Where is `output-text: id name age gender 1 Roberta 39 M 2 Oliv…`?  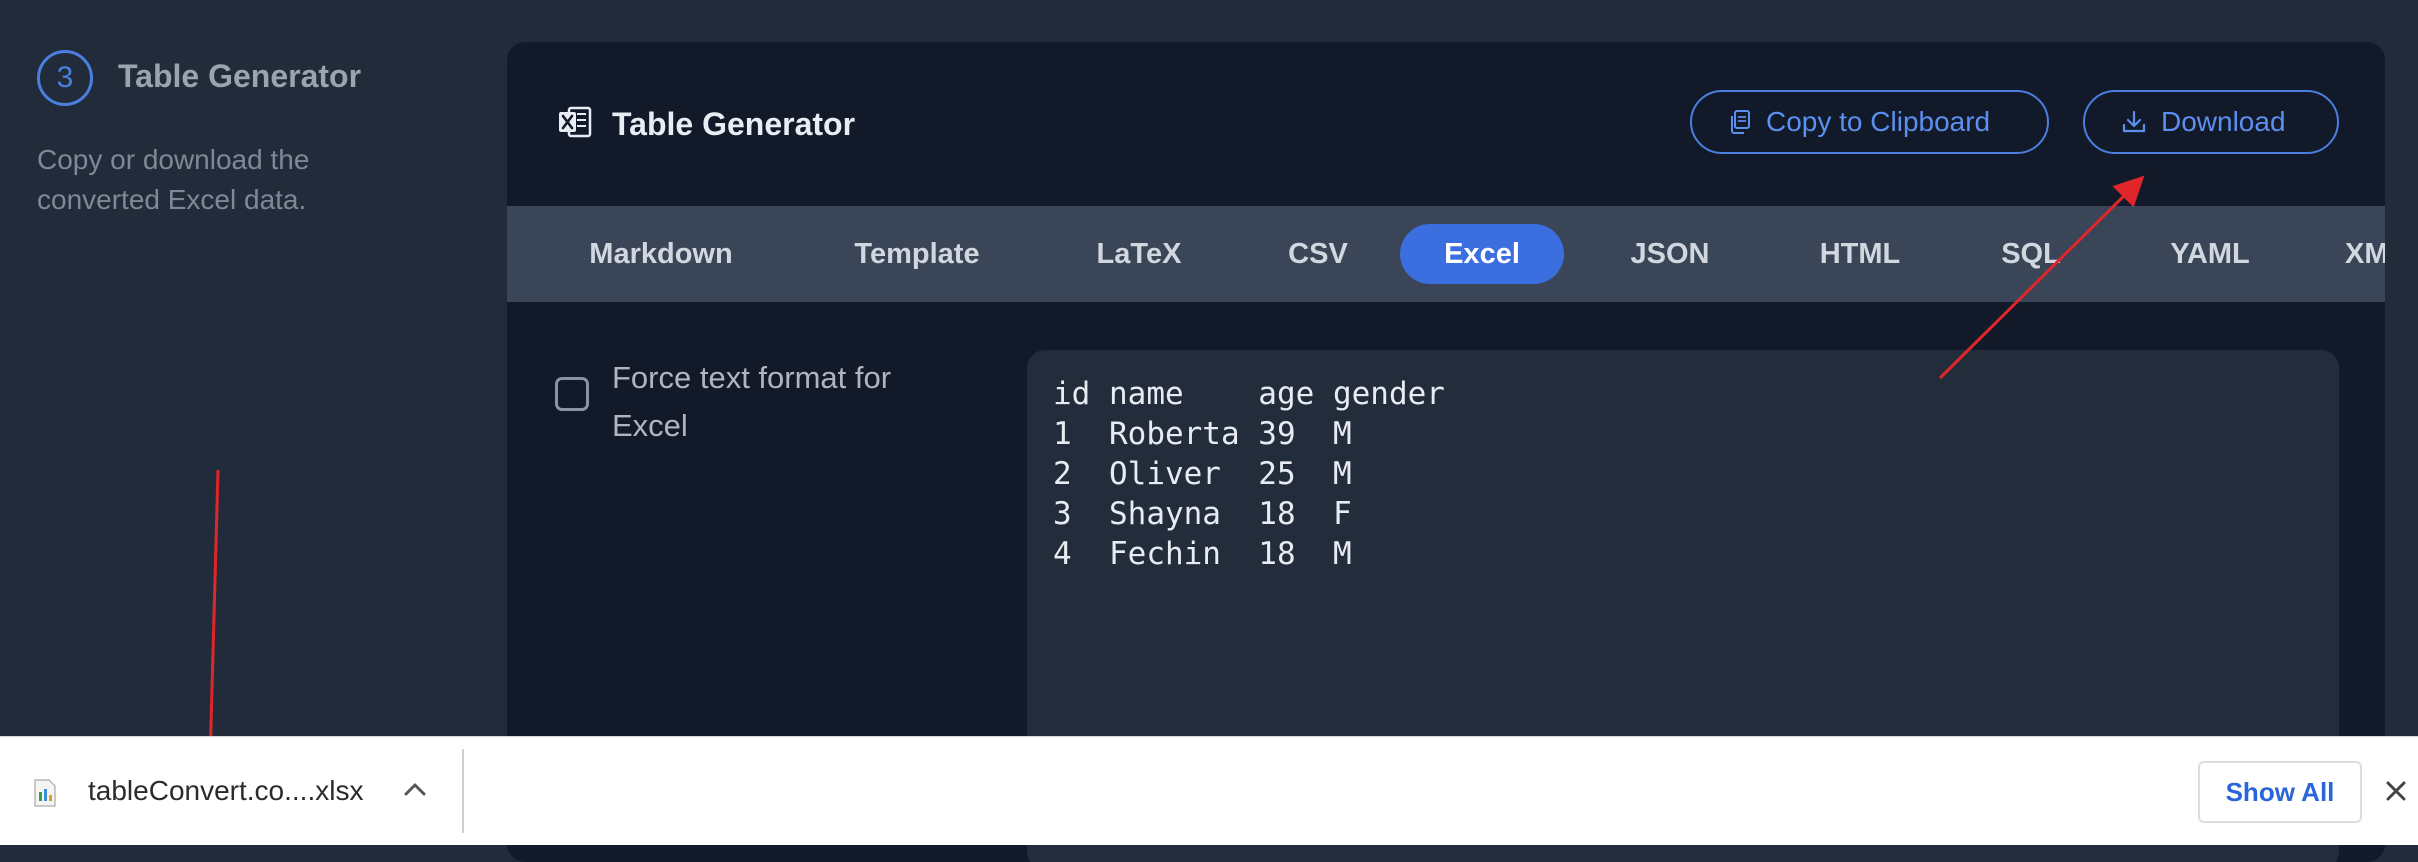 output-text: id name age gender 1 Roberta 39 M 2 Oliv… is located at coordinates (1249, 474).